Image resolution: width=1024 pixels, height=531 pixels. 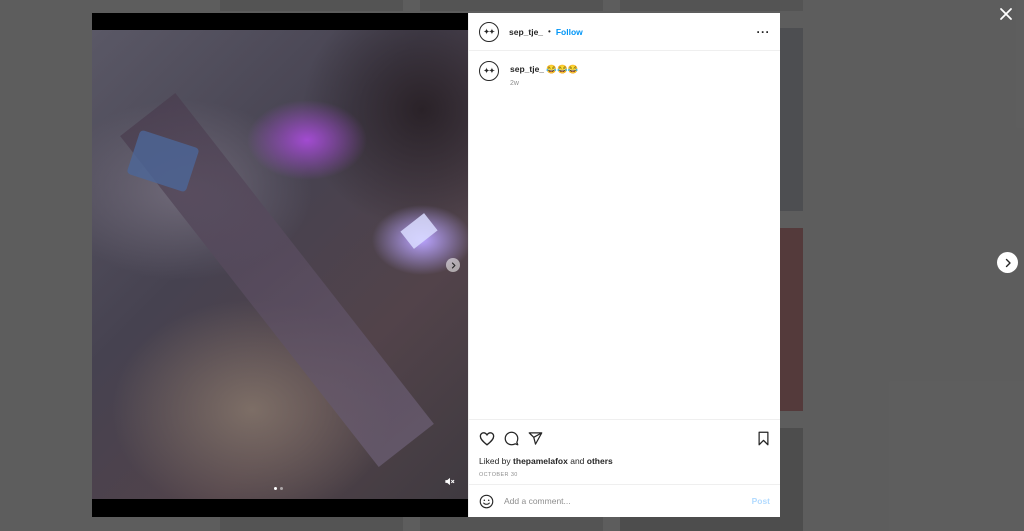 What do you see at coordinates (281, 488) in the screenshot?
I see `carousel-dot` at bounding box center [281, 488].